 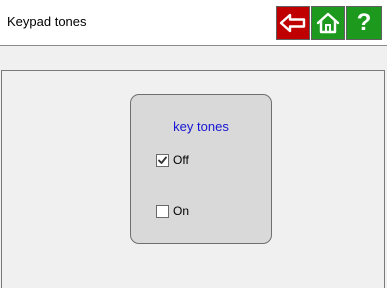 I want to click on home-button, so click(x=328, y=23).